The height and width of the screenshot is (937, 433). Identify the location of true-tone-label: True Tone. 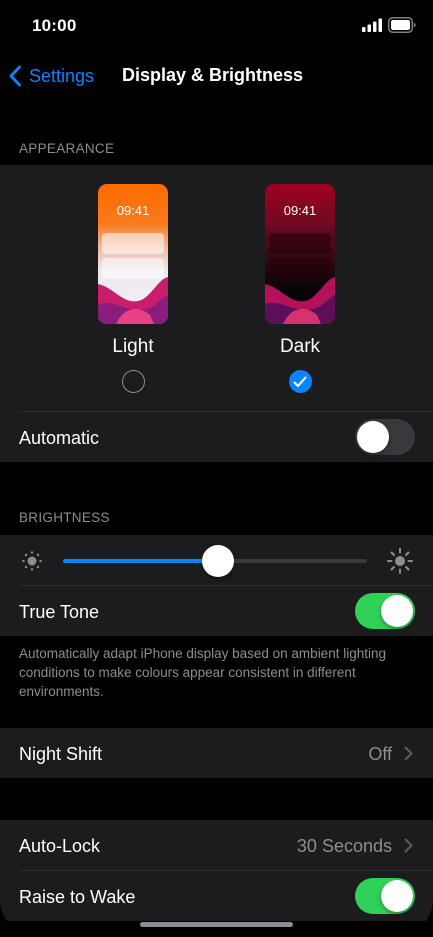
(59, 612).